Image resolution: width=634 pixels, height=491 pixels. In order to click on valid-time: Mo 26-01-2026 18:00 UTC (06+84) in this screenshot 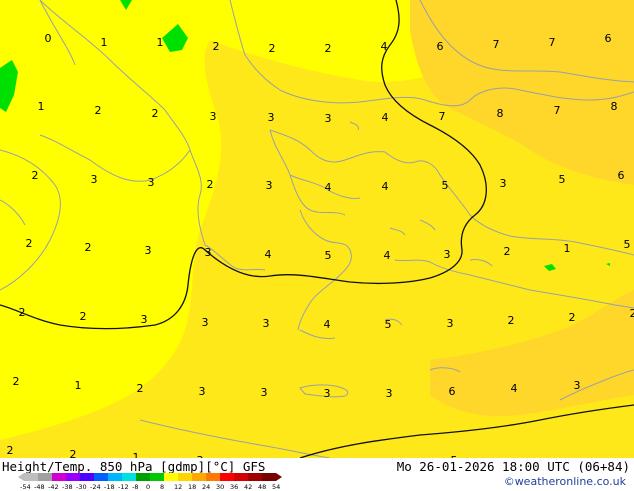, I will do `click(513, 466)`.